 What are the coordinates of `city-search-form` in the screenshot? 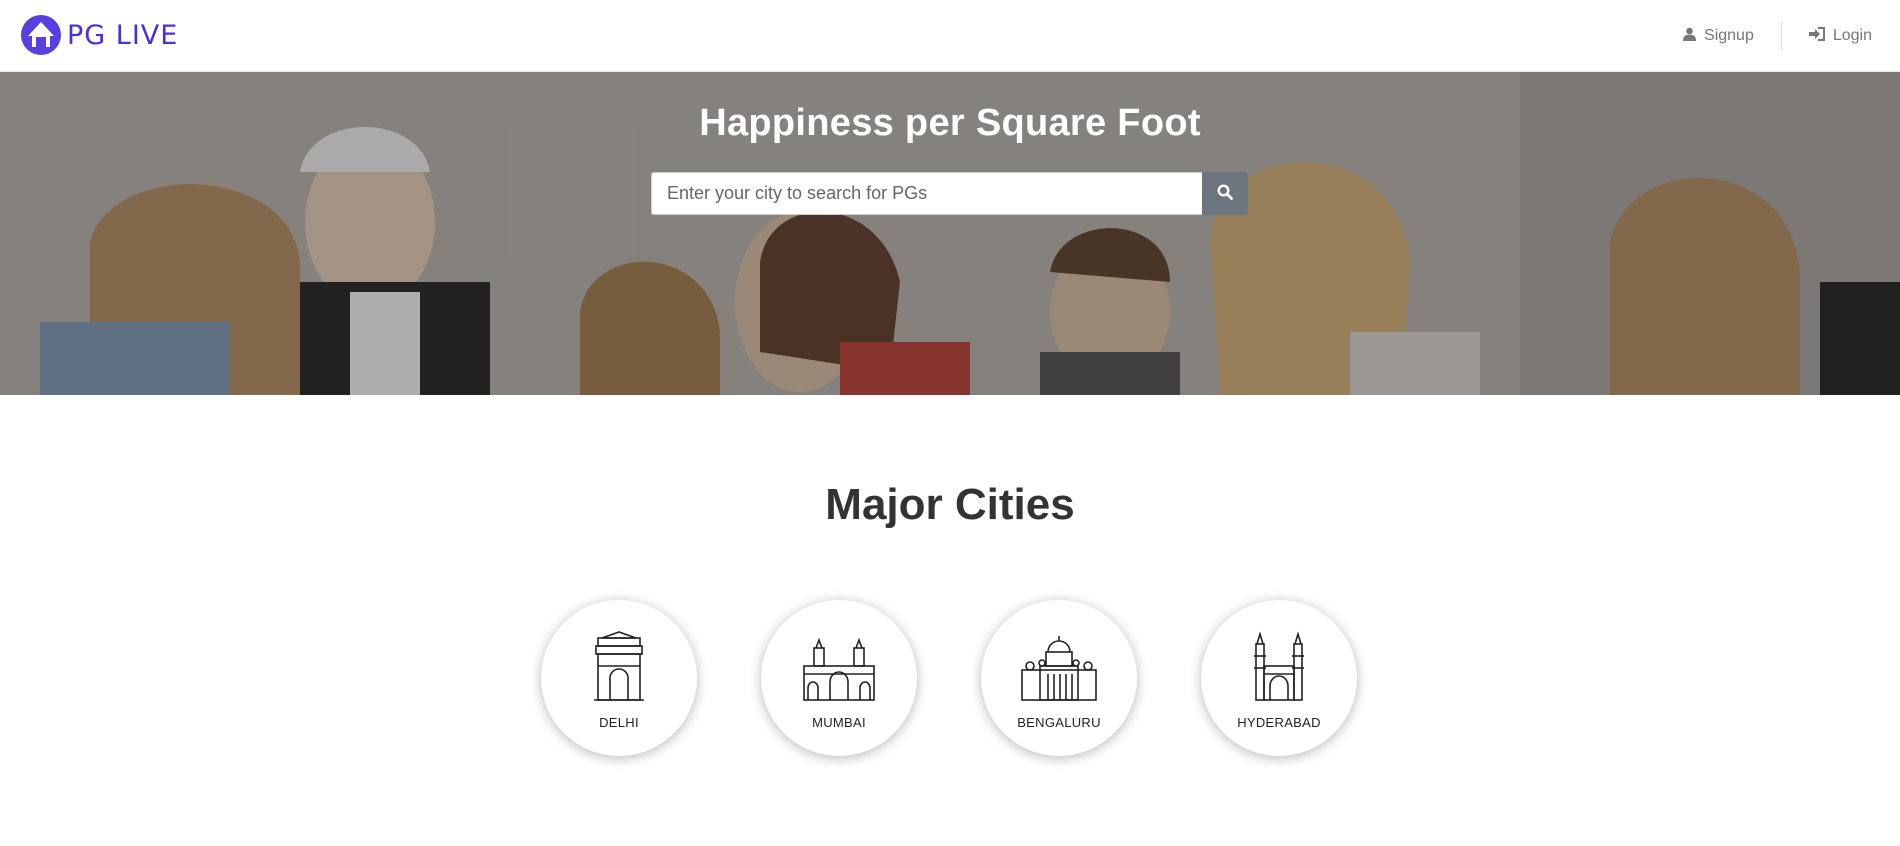 It's located at (949, 193).